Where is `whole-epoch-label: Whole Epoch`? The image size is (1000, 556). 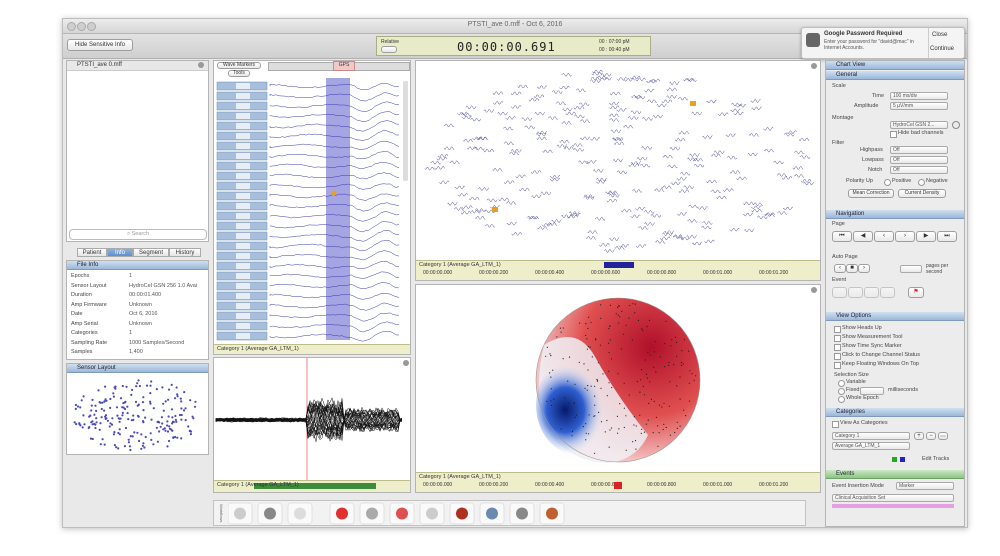
whole-epoch-label: Whole Epoch is located at coordinates (862, 398).